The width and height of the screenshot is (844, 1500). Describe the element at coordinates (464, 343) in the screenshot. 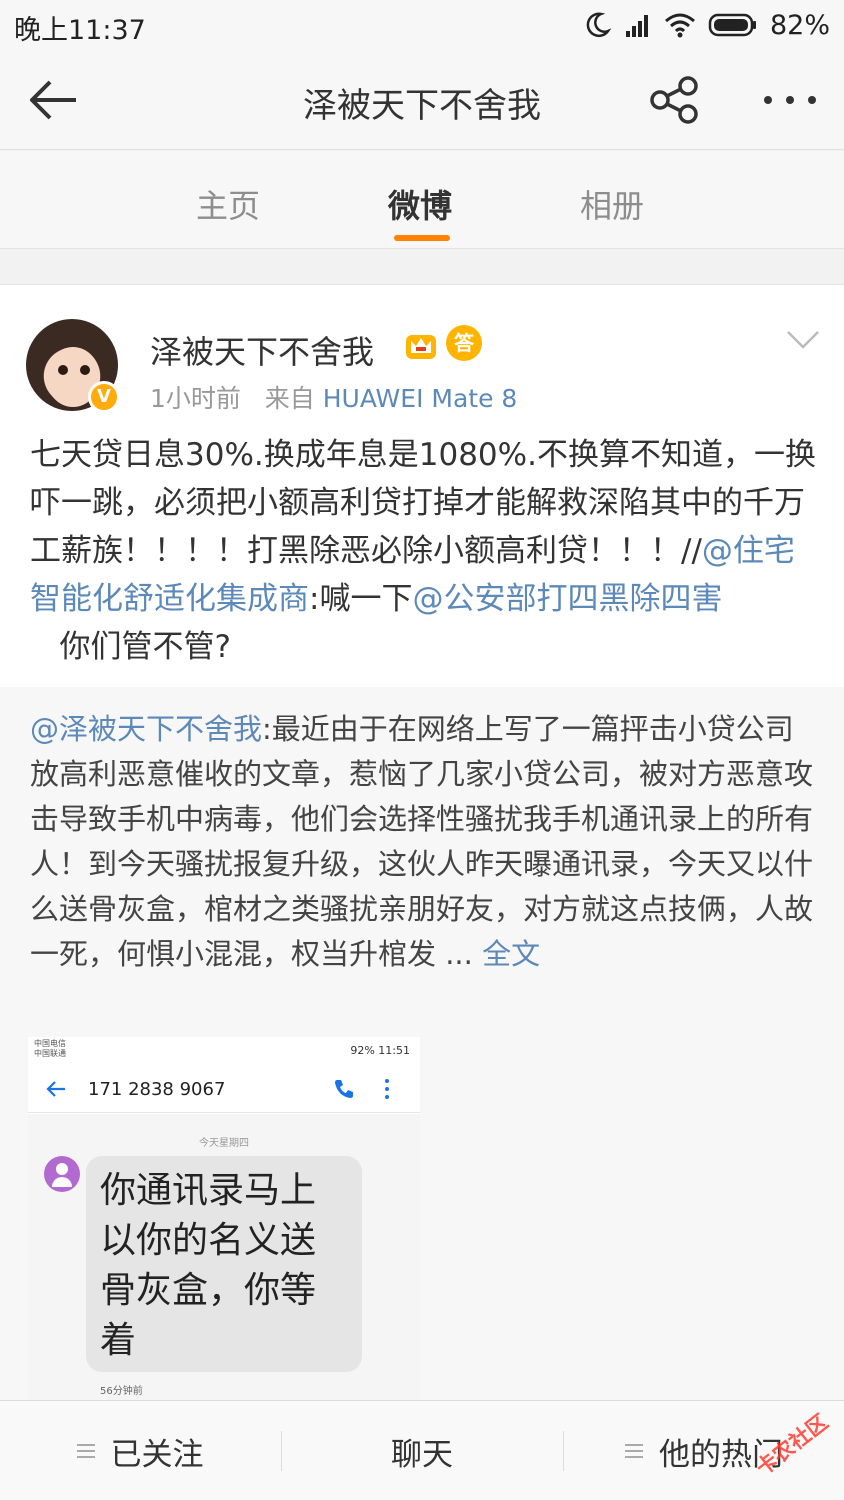

I see `answer-badge-icon: 答` at that location.